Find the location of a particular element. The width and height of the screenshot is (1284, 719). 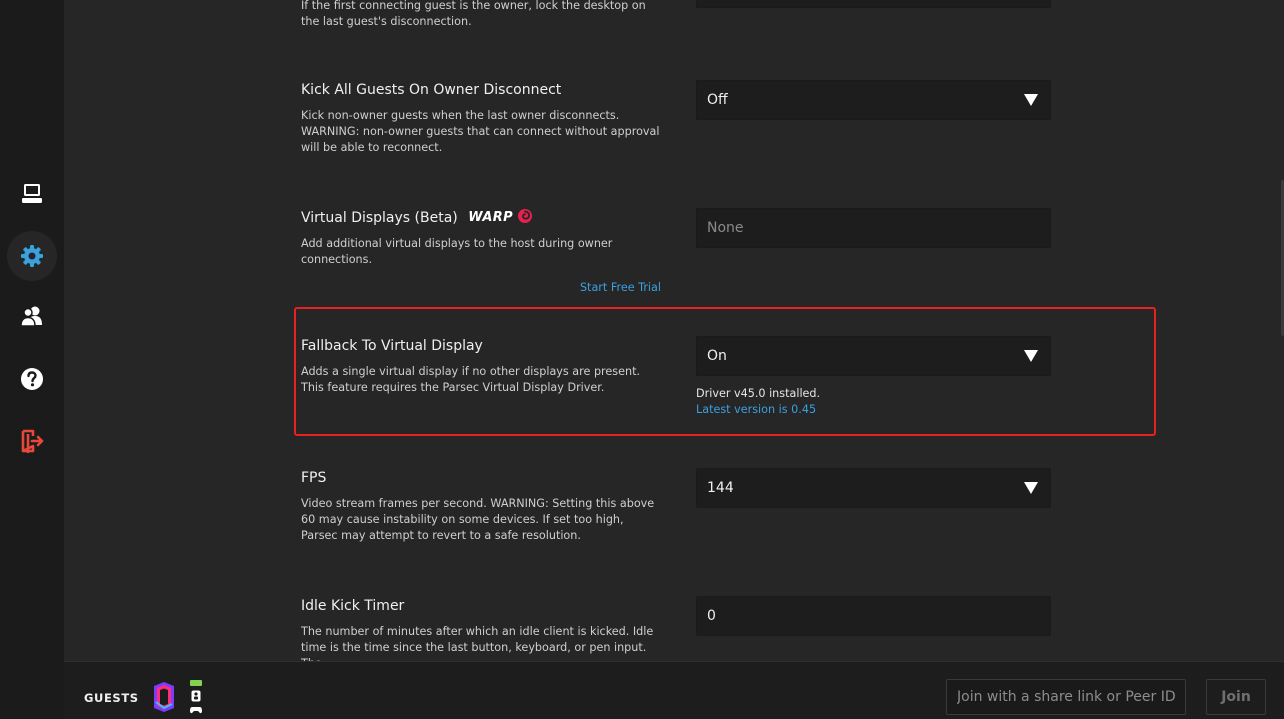

nav-settings-button is located at coordinates (32, 256).